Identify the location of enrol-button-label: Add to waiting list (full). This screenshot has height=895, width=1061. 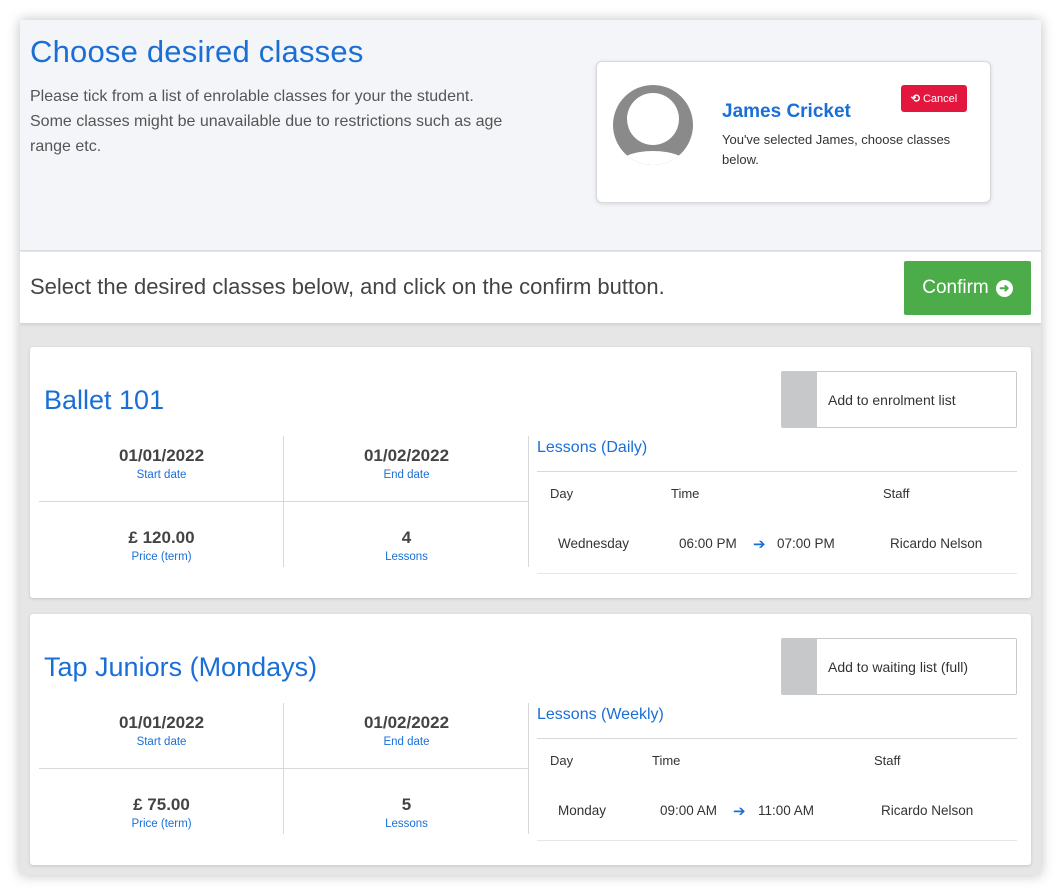
(898, 666).